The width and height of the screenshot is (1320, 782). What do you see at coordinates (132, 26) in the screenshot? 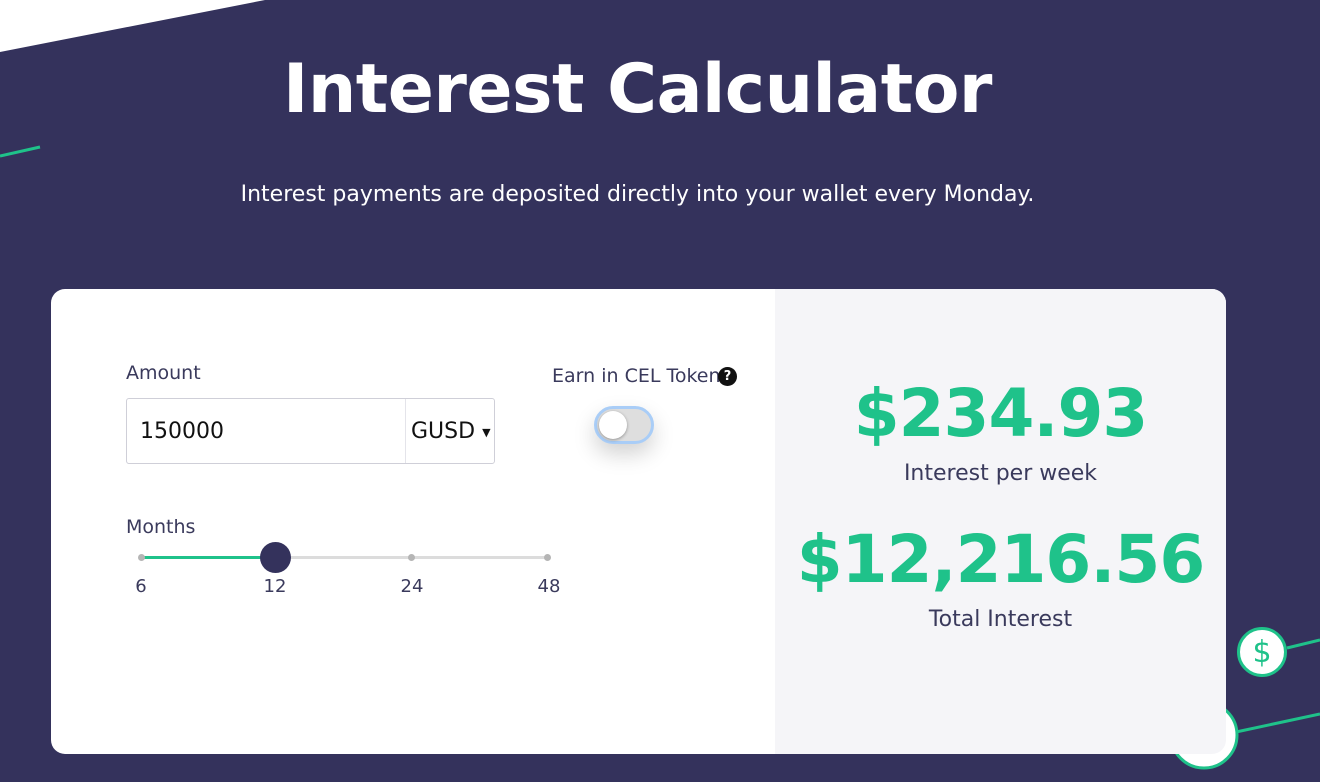
I see `top-left-white-wedge` at bounding box center [132, 26].